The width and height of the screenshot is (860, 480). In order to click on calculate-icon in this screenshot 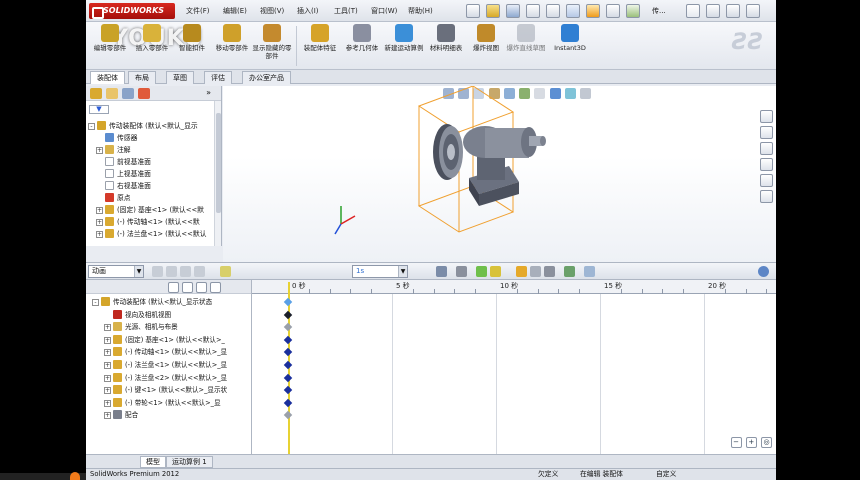, I will do `click(157, 271)`.